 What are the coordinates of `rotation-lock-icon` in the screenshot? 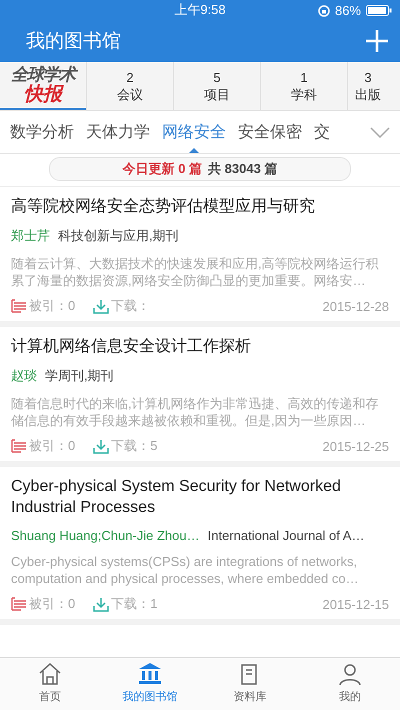 It's located at (324, 10).